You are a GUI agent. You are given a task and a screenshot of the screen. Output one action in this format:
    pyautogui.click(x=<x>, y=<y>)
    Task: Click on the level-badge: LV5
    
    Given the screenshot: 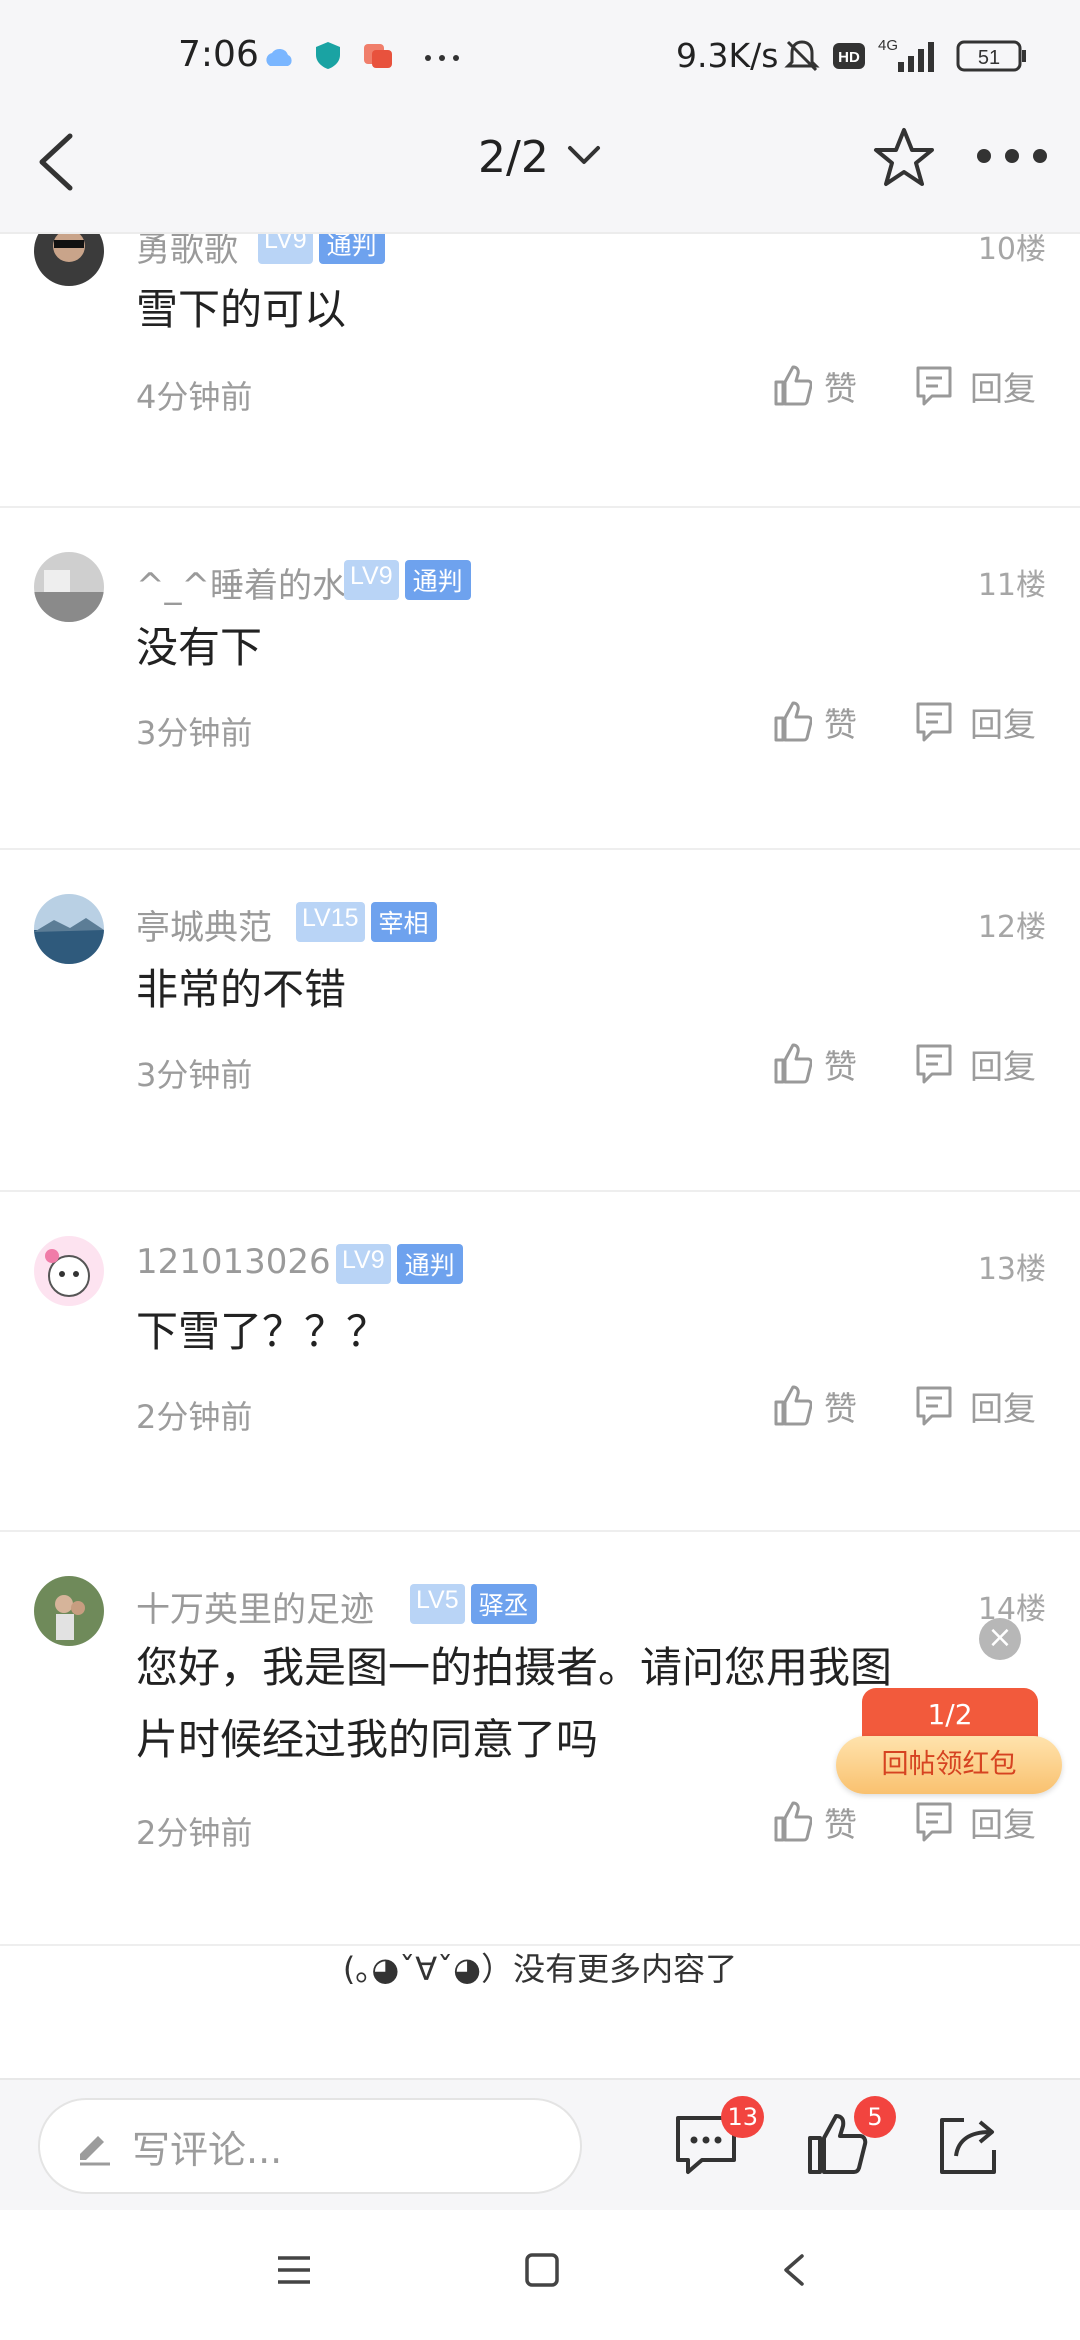 What is the action you would take?
    pyautogui.click(x=437, y=1604)
    